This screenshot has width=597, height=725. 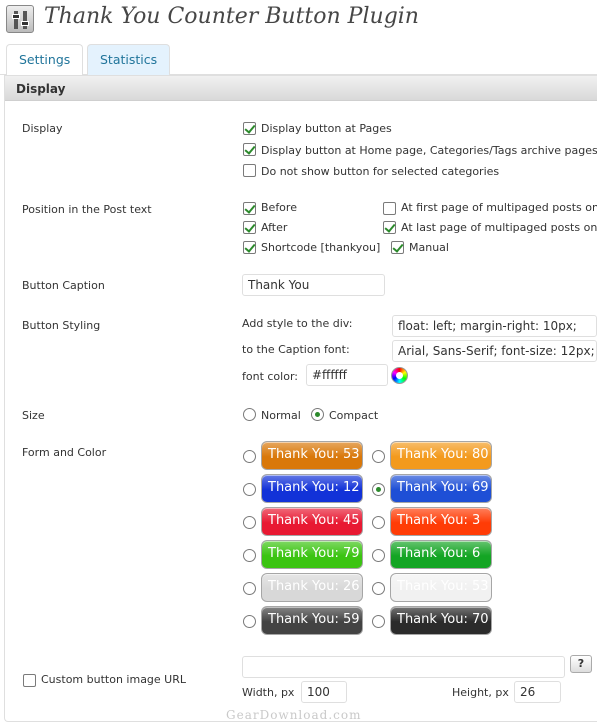 What do you see at coordinates (268, 692) in the screenshot?
I see `width-label: Width, px` at bounding box center [268, 692].